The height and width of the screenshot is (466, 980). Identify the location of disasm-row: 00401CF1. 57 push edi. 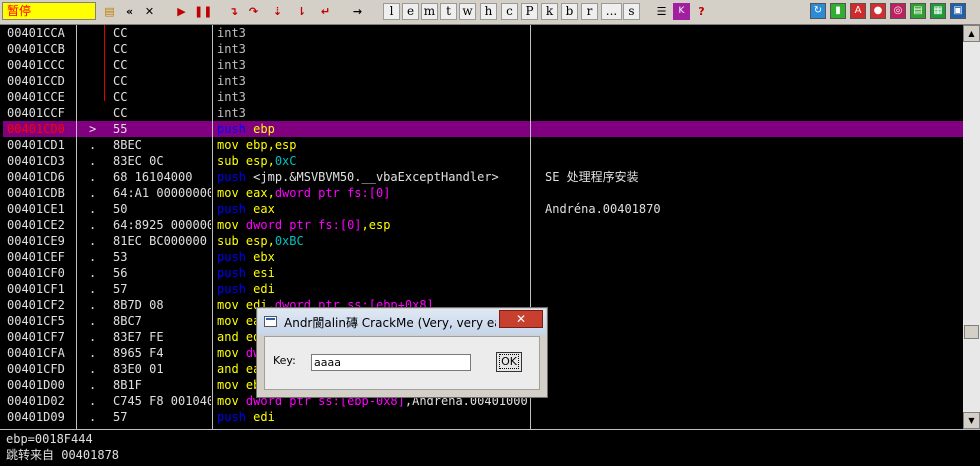
(483, 289).